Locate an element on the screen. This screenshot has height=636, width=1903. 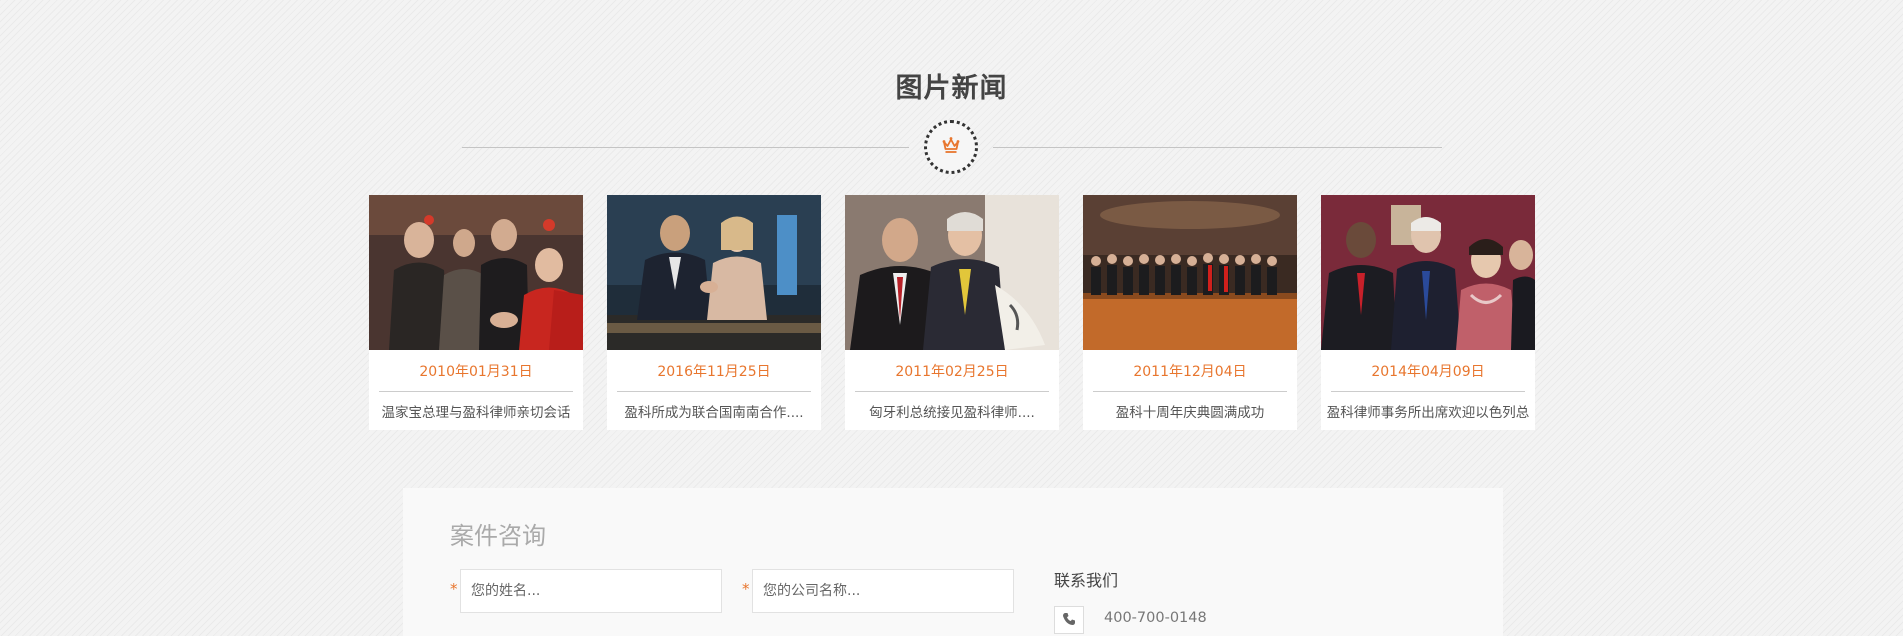
news-date: 2014年04月09日 is located at coordinates (1428, 372).